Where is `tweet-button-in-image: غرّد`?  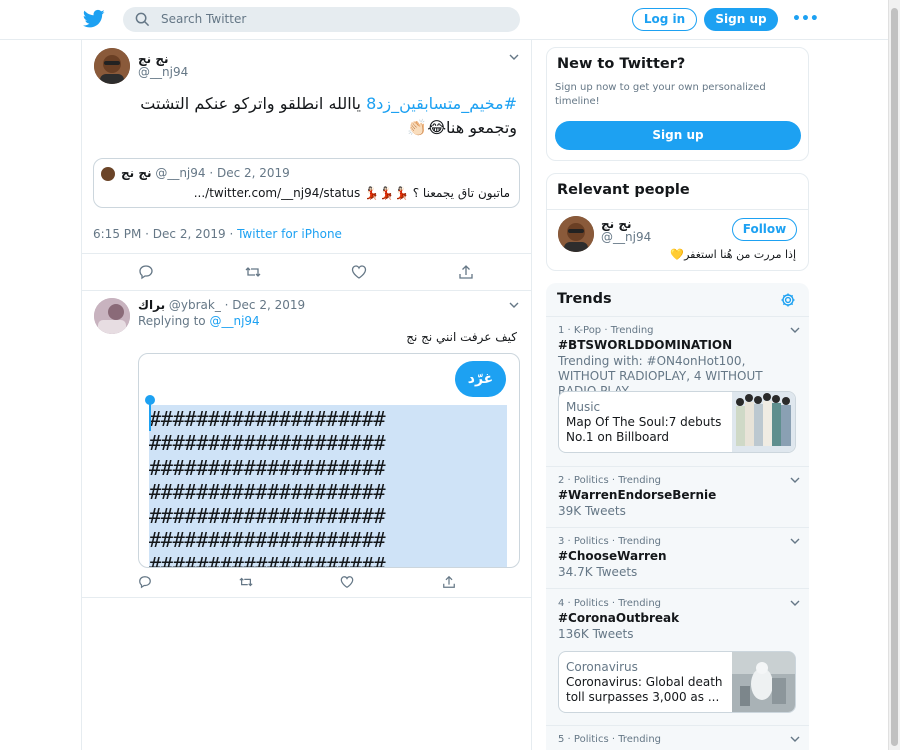 tweet-button-in-image: غرّد is located at coordinates (480, 379).